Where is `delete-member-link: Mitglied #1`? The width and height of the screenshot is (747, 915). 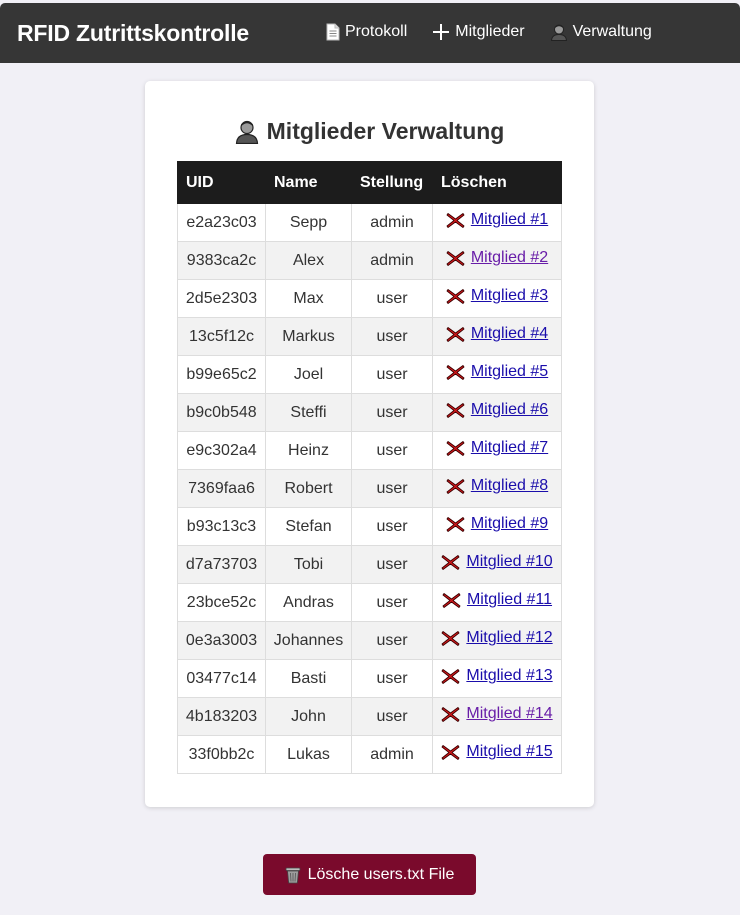
delete-member-link: Mitglied #1 is located at coordinates (497, 220).